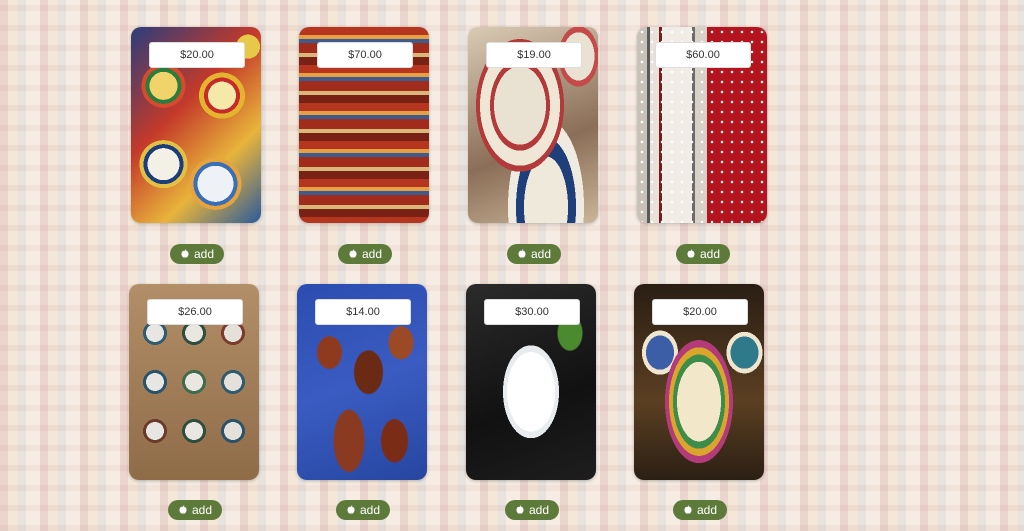 The width and height of the screenshot is (1024, 531). Describe the element at coordinates (532, 312) in the screenshot. I see `price-label: $30.00` at that location.